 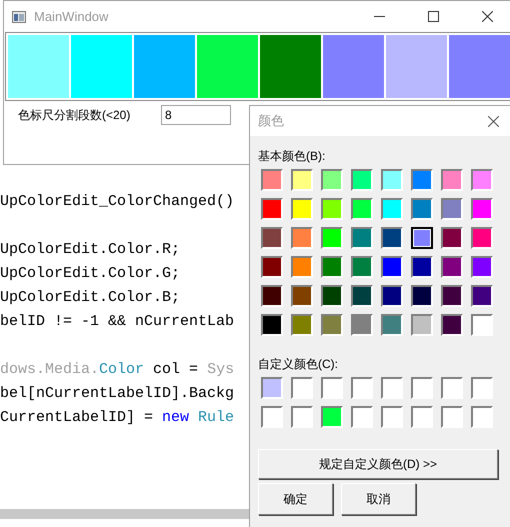 What do you see at coordinates (295, 499) in the screenshot?
I see `ok-button: 确定` at bounding box center [295, 499].